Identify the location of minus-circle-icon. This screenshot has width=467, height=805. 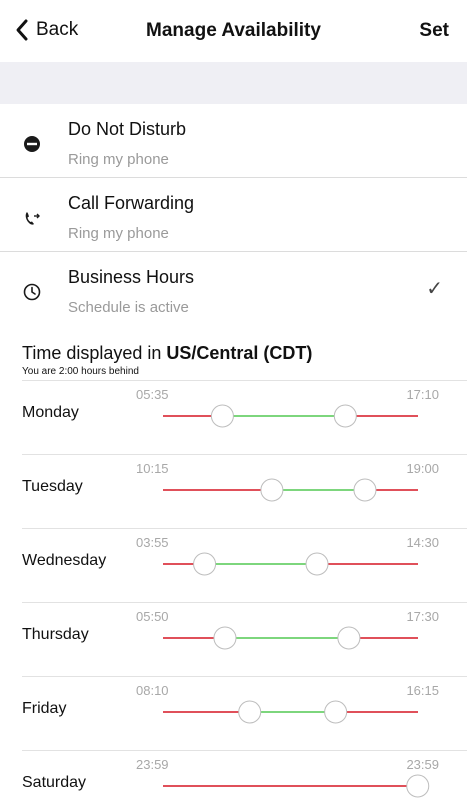
(32, 144).